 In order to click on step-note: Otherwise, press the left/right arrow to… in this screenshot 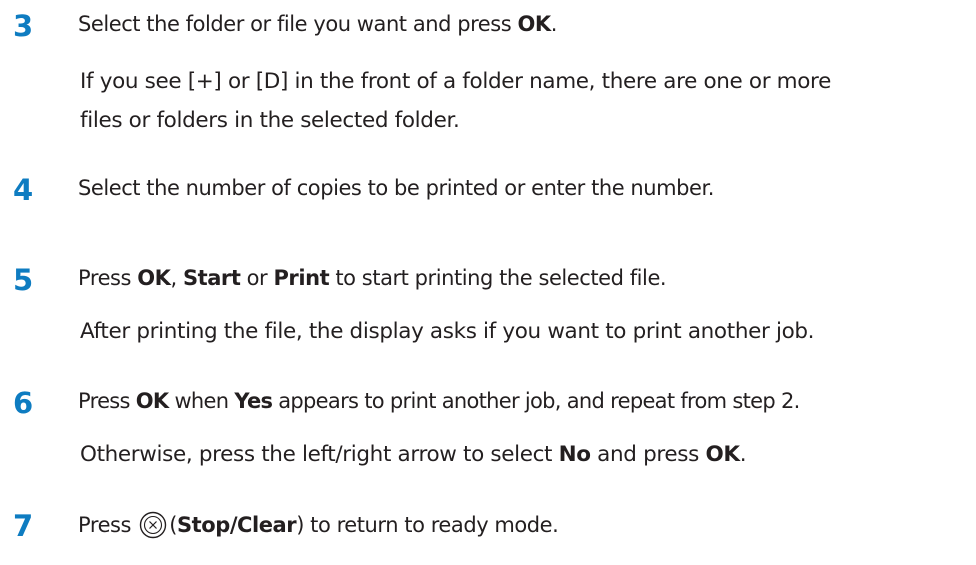, I will do `click(413, 454)`.